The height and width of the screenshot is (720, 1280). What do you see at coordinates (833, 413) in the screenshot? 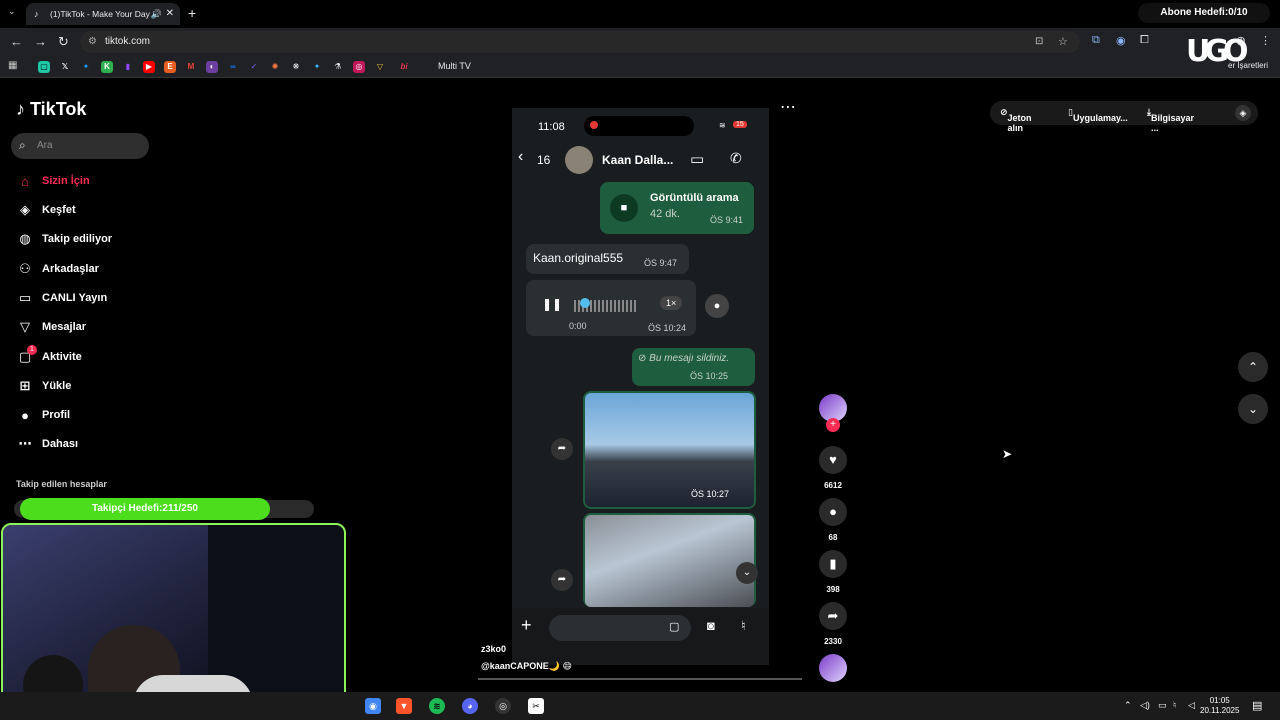
I see `creator-avatar: +` at bounding box center [833, 413].